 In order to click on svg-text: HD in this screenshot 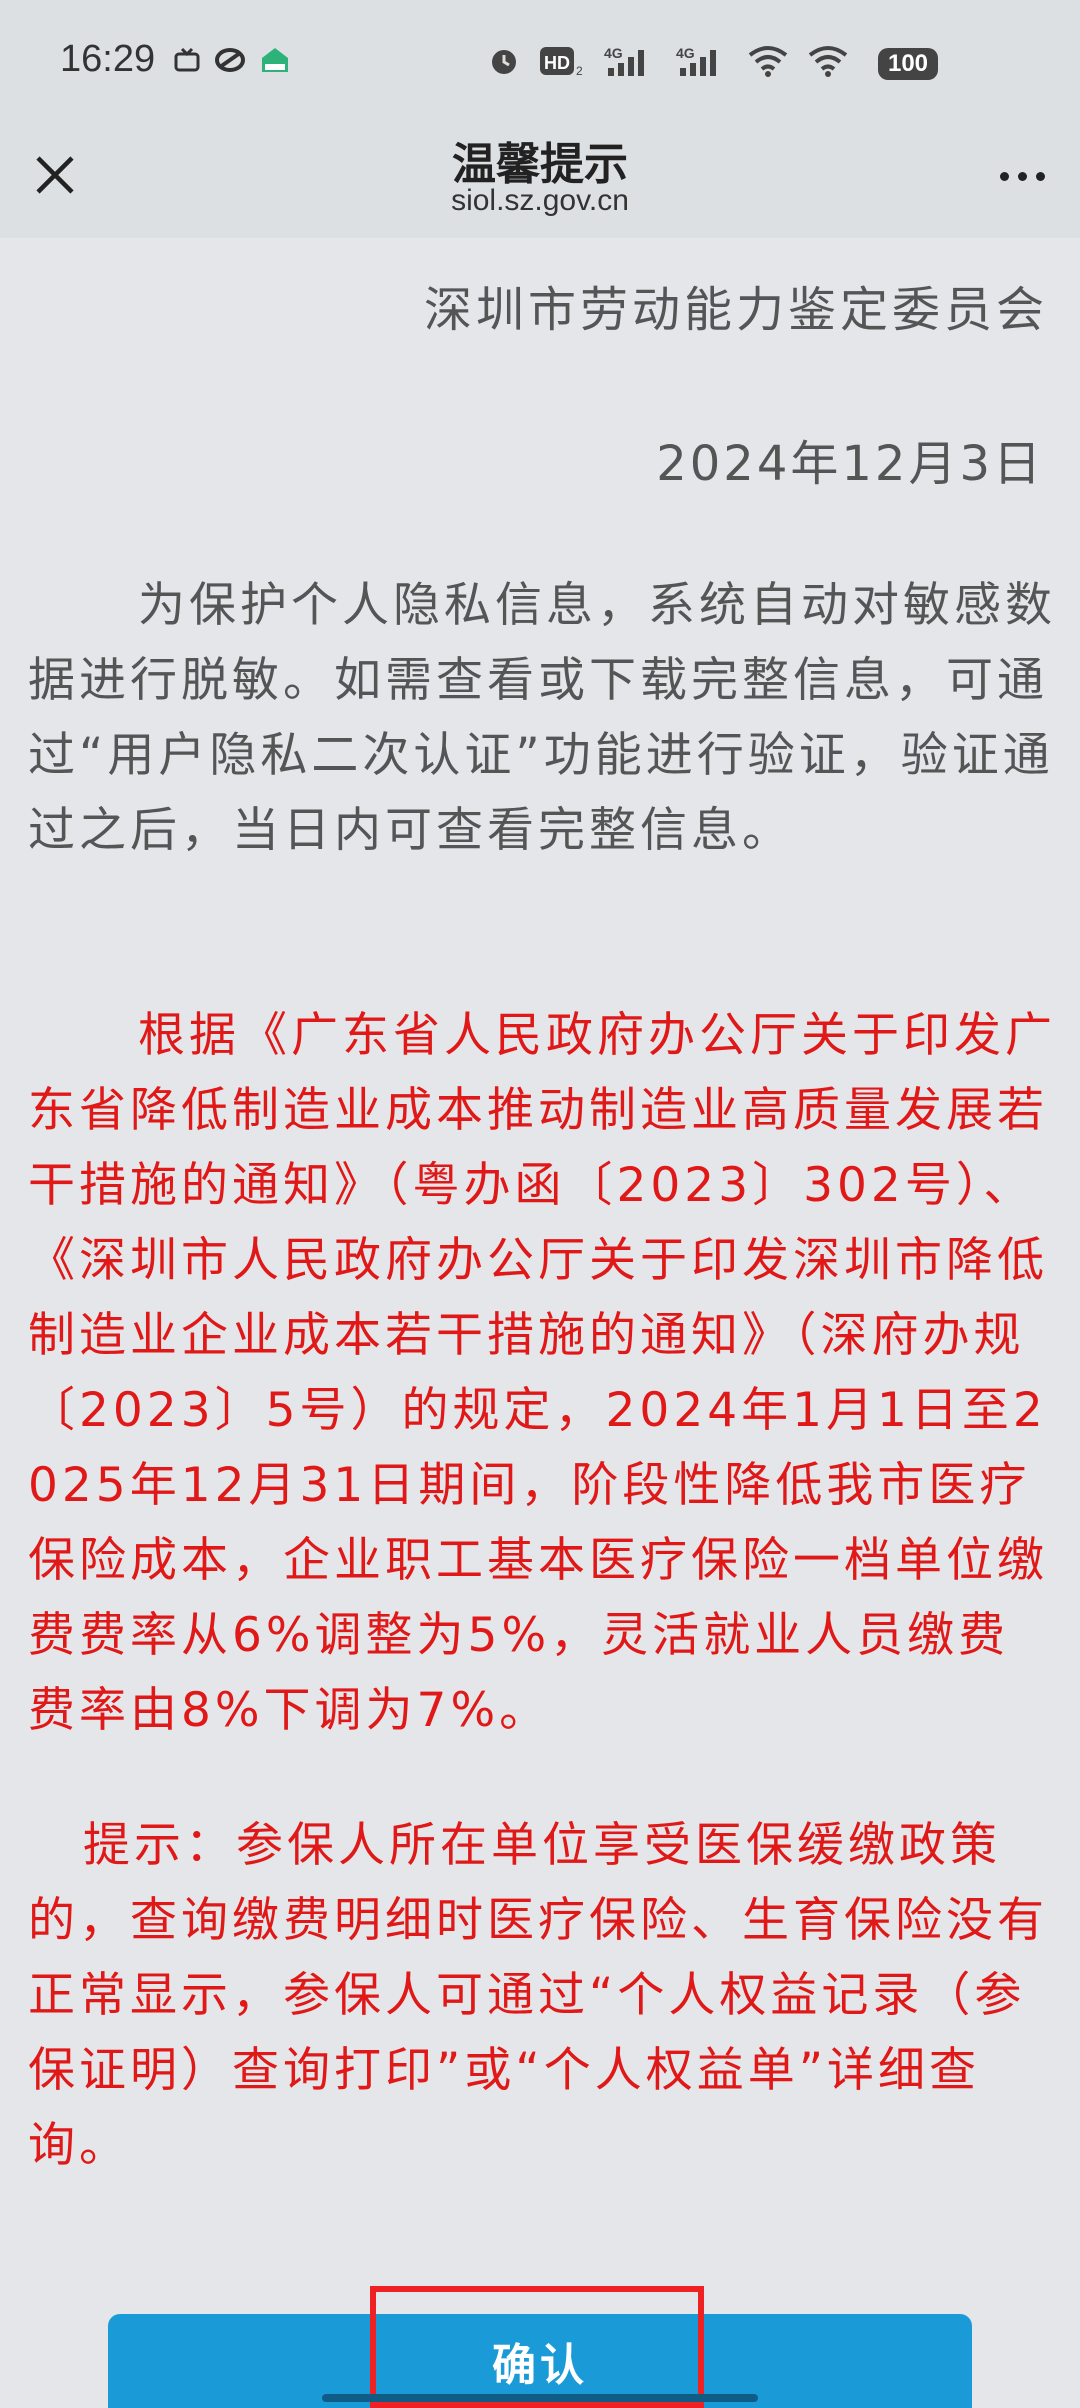, I will do `click(557, 63)`.